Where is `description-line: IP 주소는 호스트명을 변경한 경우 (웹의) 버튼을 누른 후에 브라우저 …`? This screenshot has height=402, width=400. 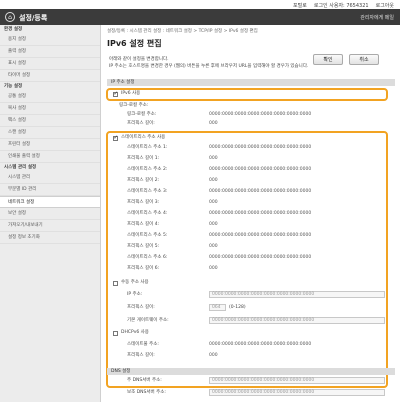 description-line: IP 주소는 호스트명을 변경한 경우 (웹의) 버튼을 누른 후에 브라우저 … is located at coordinates (209, 66).